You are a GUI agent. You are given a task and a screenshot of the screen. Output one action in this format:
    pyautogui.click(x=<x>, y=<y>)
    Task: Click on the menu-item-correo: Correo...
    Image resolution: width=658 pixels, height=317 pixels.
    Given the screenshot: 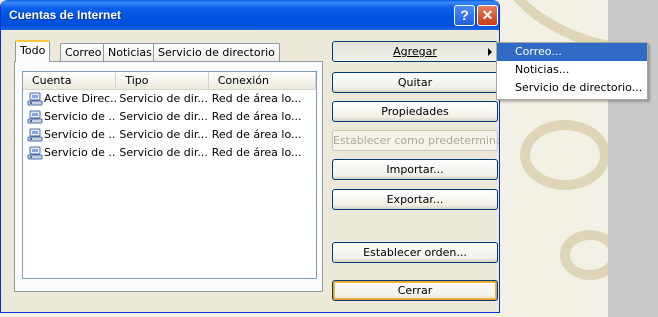 What is the action you would take?
    pyautogui.click(x=572, y=52)
    